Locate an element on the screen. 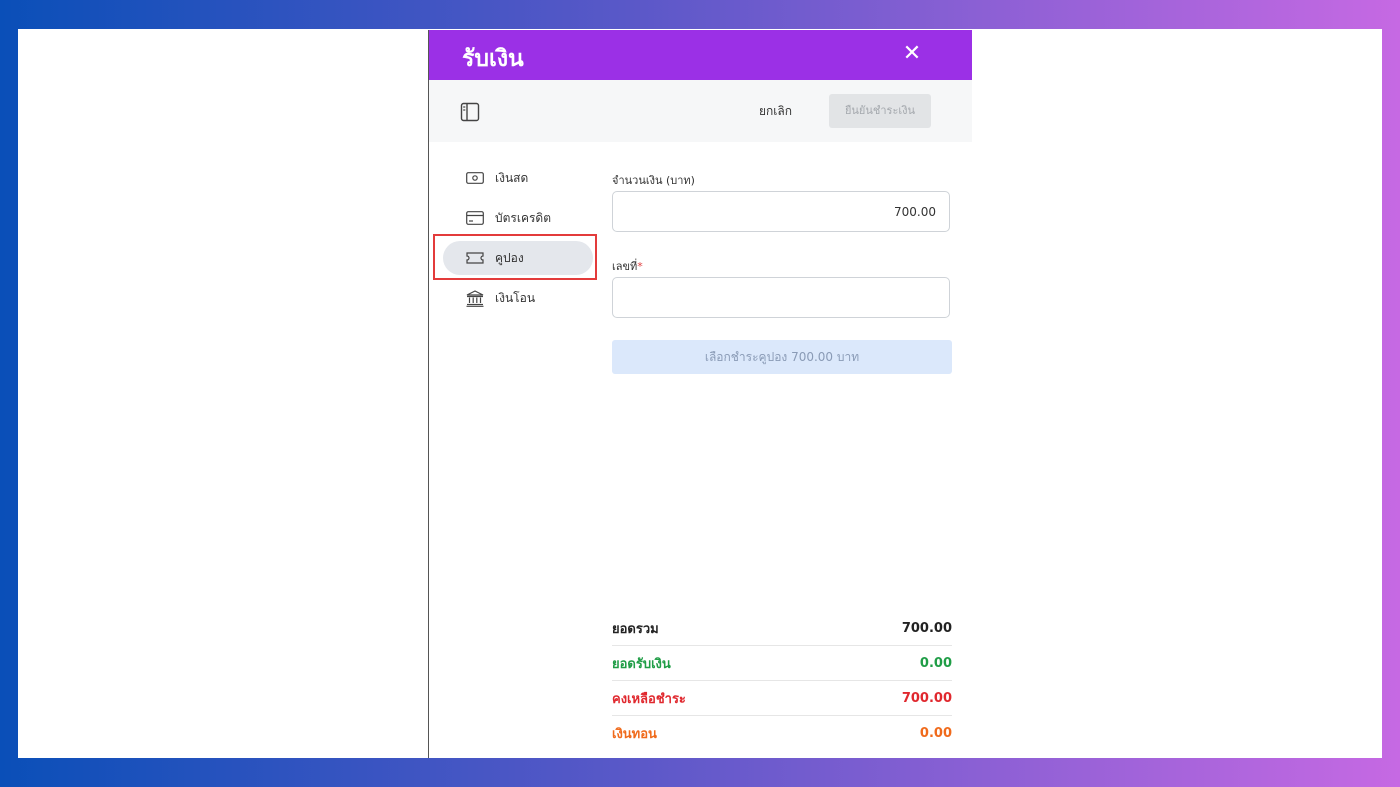 The width and height of the screenshot is (1400, 787). cash-icon is located at coordinates (475, 178).